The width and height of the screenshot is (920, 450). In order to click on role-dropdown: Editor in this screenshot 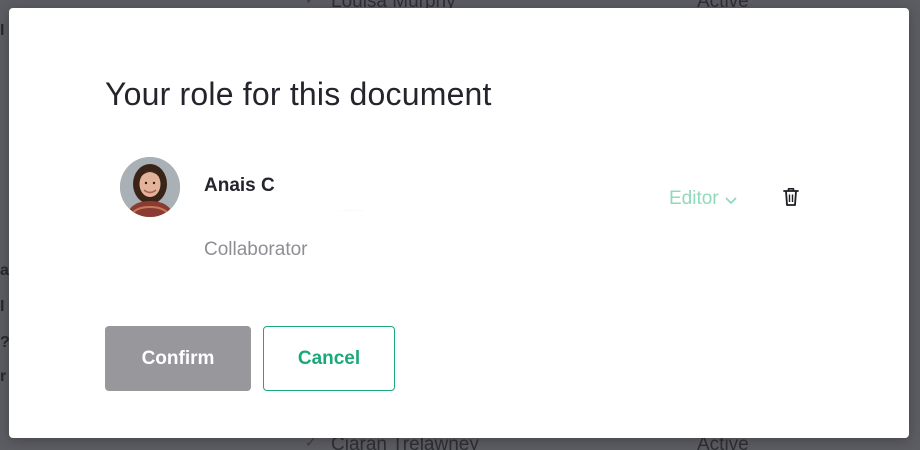, I will do `click(703, 199)`.